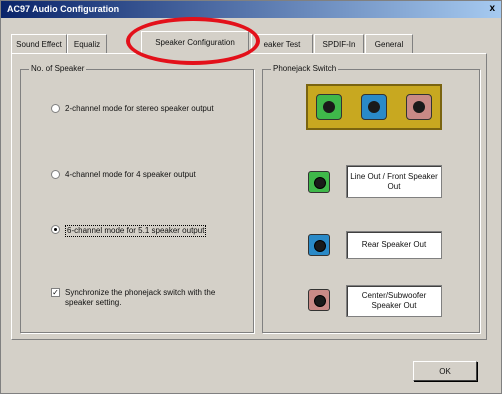  I want to click on rear-speaker-label: Rear Speaker Out, so click(394, 245).